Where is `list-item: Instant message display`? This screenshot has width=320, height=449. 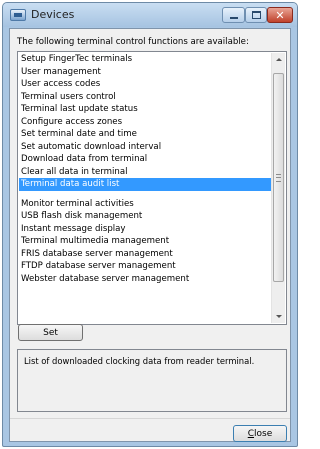
list-item: Instant message display is located at coordinates (146, 229).